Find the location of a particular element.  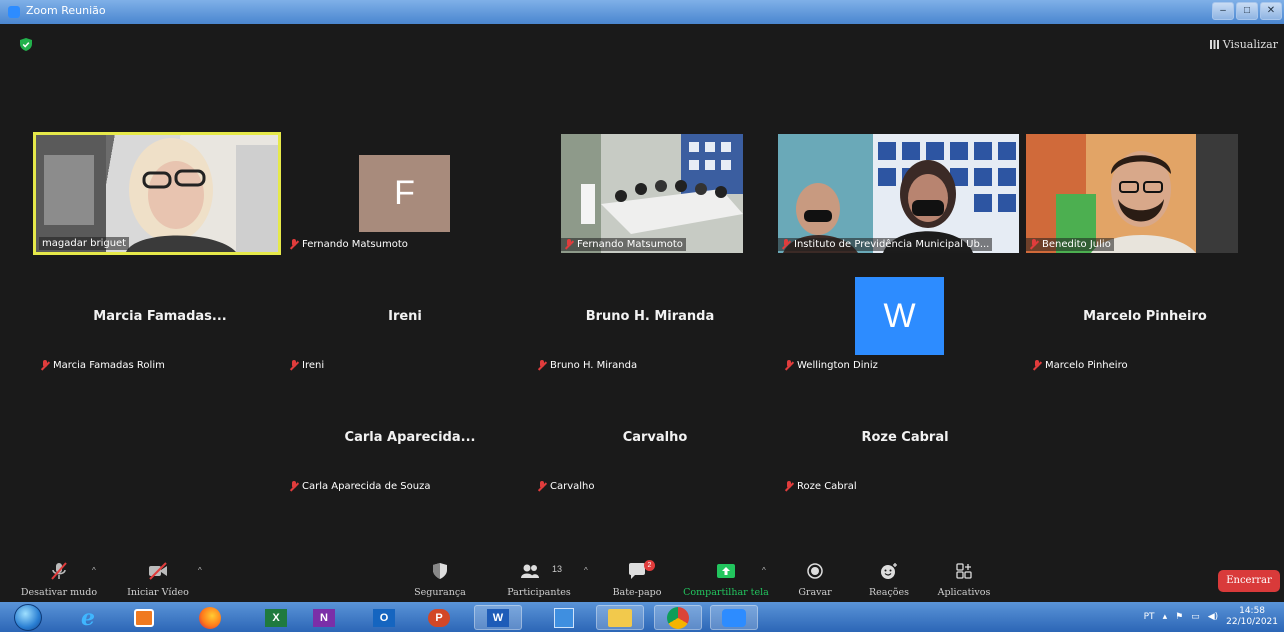

chat-label: Bate-papo is located at coordinates (637, 592).